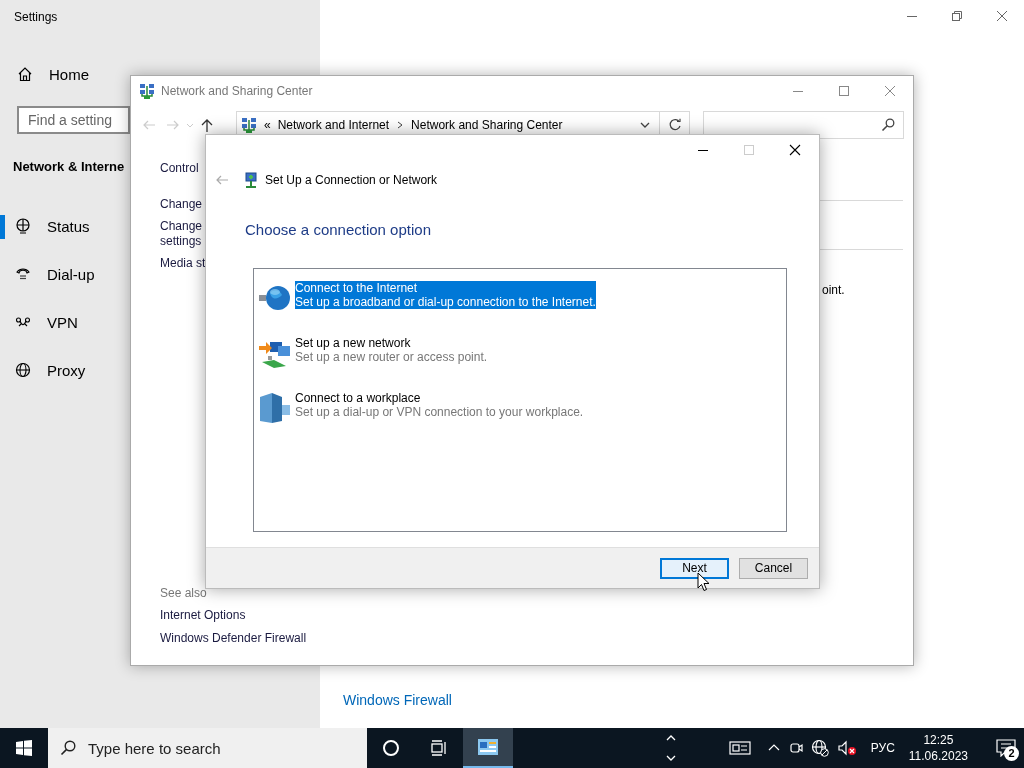  What do you see at coordinates (73, 120) in the screenshot?
I see `search-field: Find a setting` at bounding box center [73, 120].